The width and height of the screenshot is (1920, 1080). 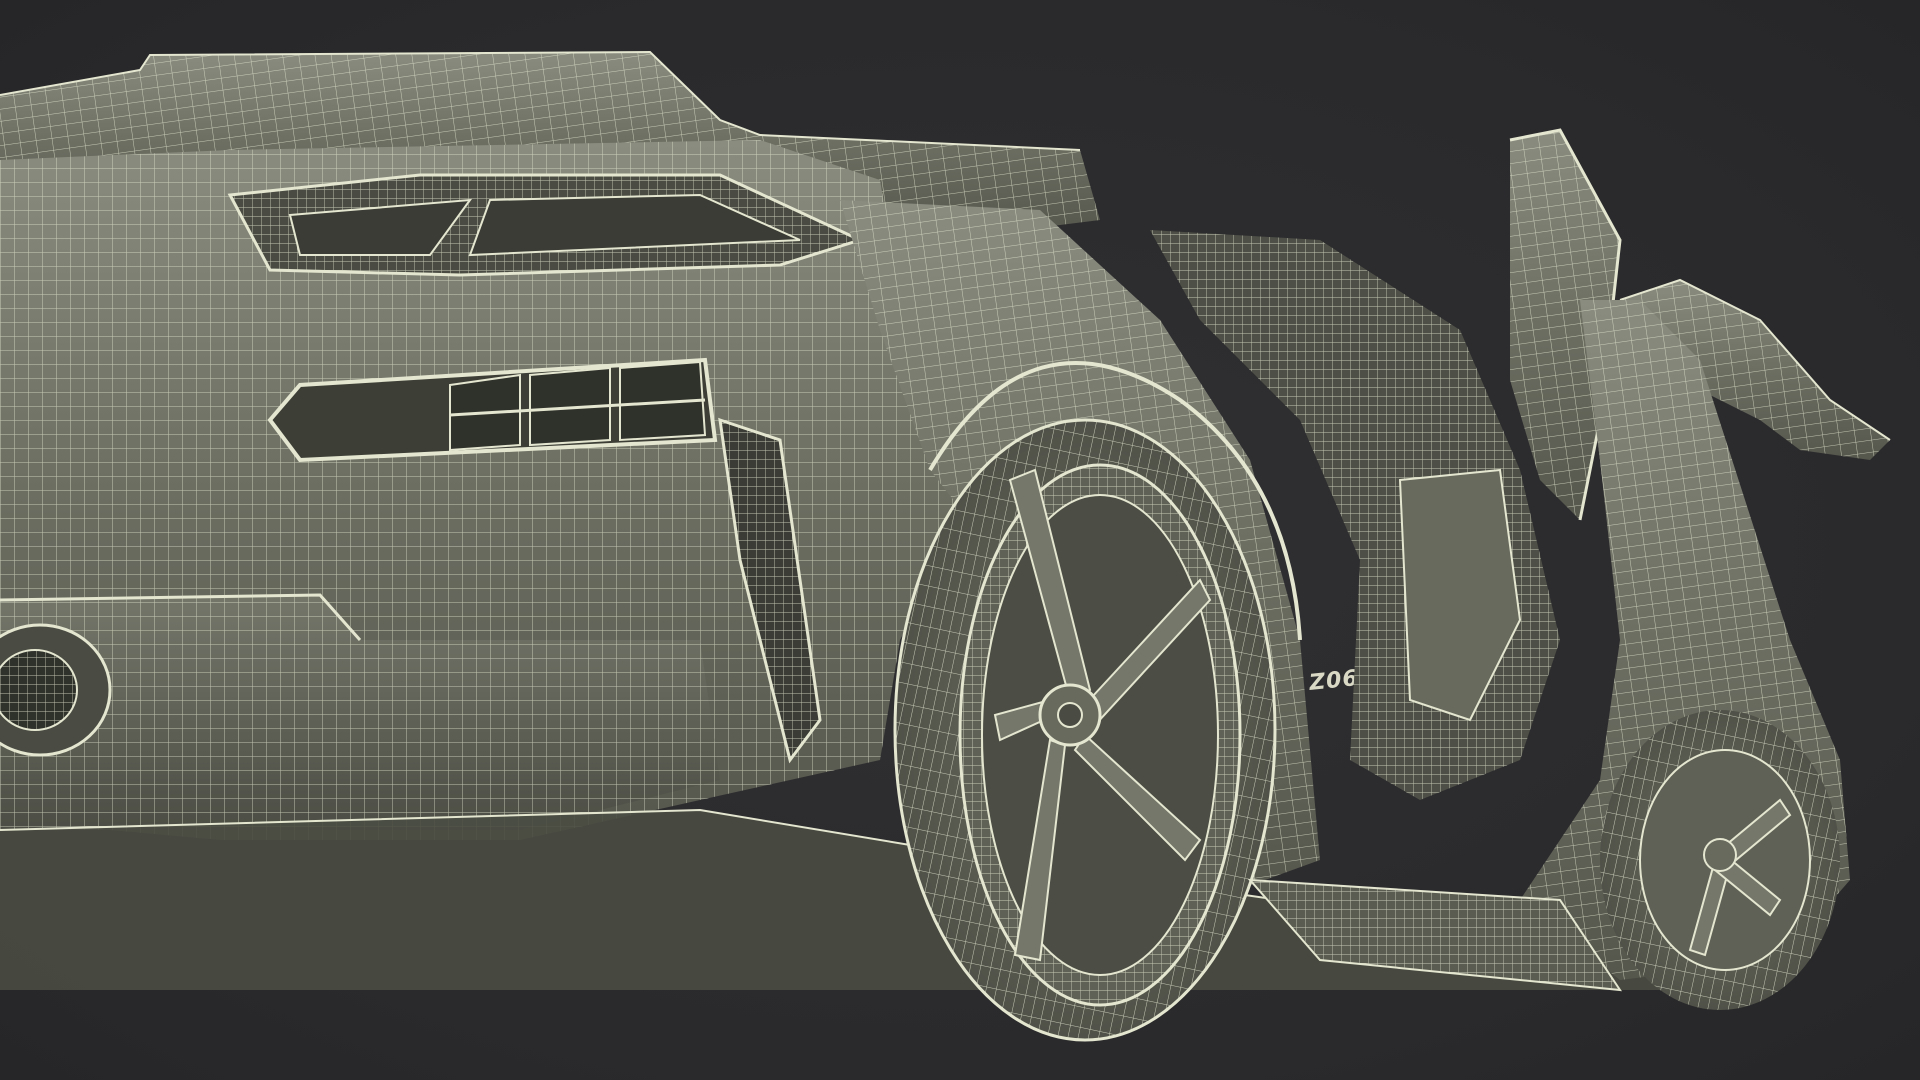 I want to click on front-wheel, so click(x=1720, y=860).